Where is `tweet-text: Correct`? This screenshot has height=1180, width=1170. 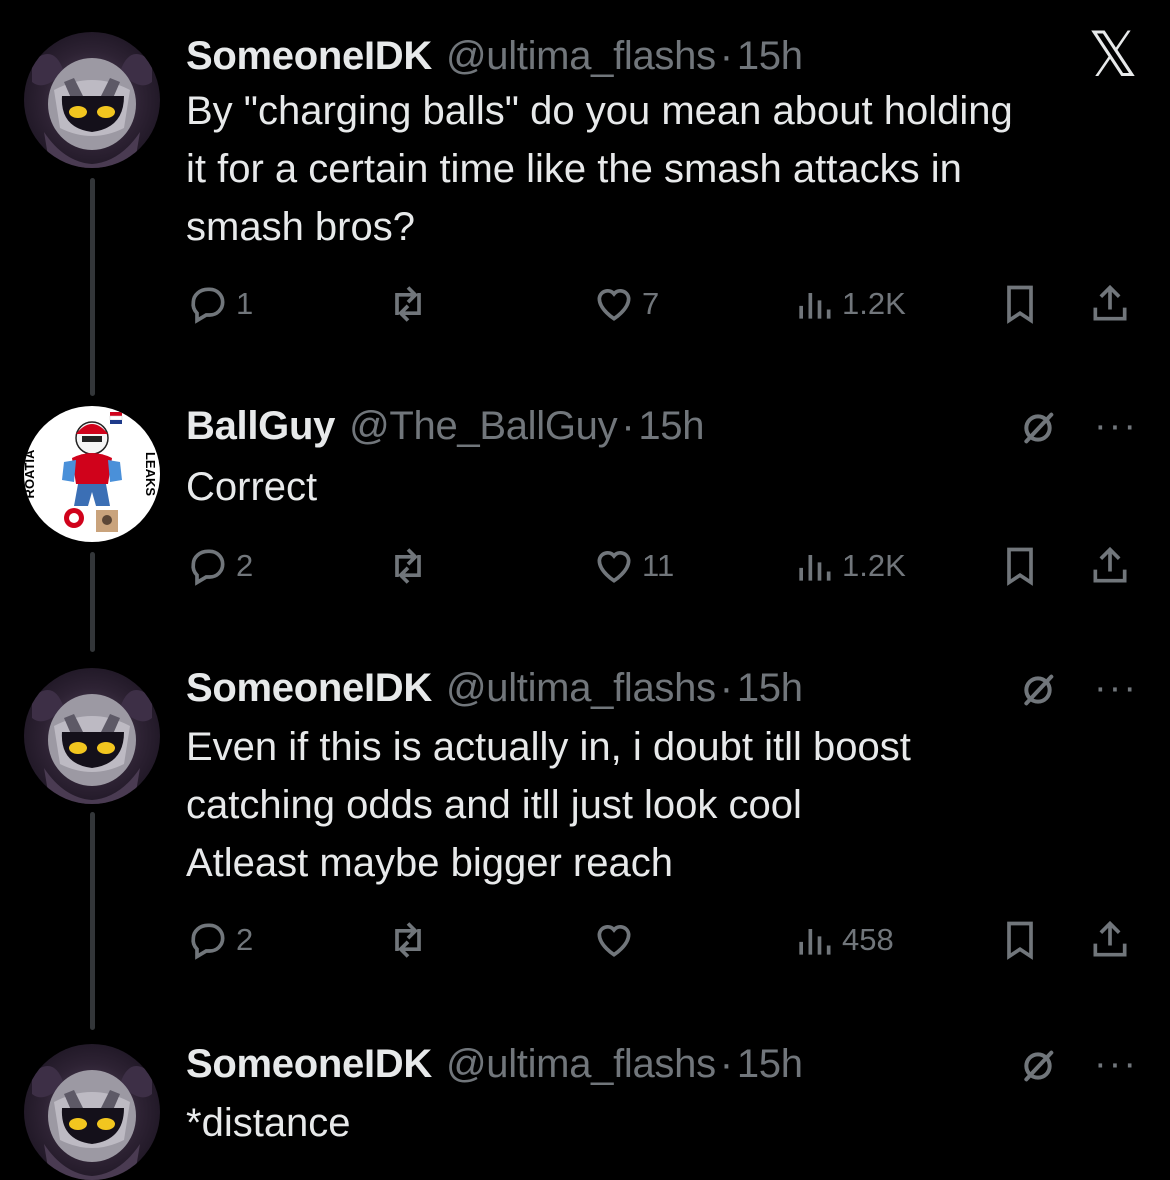 tweet-text: Correct is located at coordinates (252, 487).